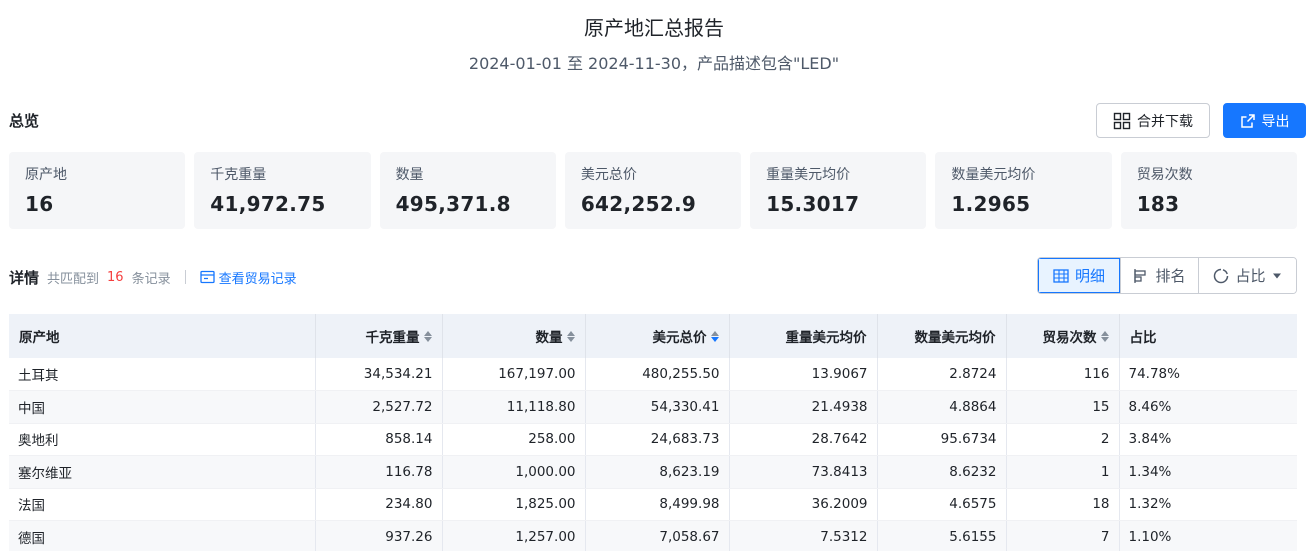  What do you see at coordinates (657, 407) in the screenshot?
I see `cell-total-usd: 54,330.41` at bounding box center [657, 407].